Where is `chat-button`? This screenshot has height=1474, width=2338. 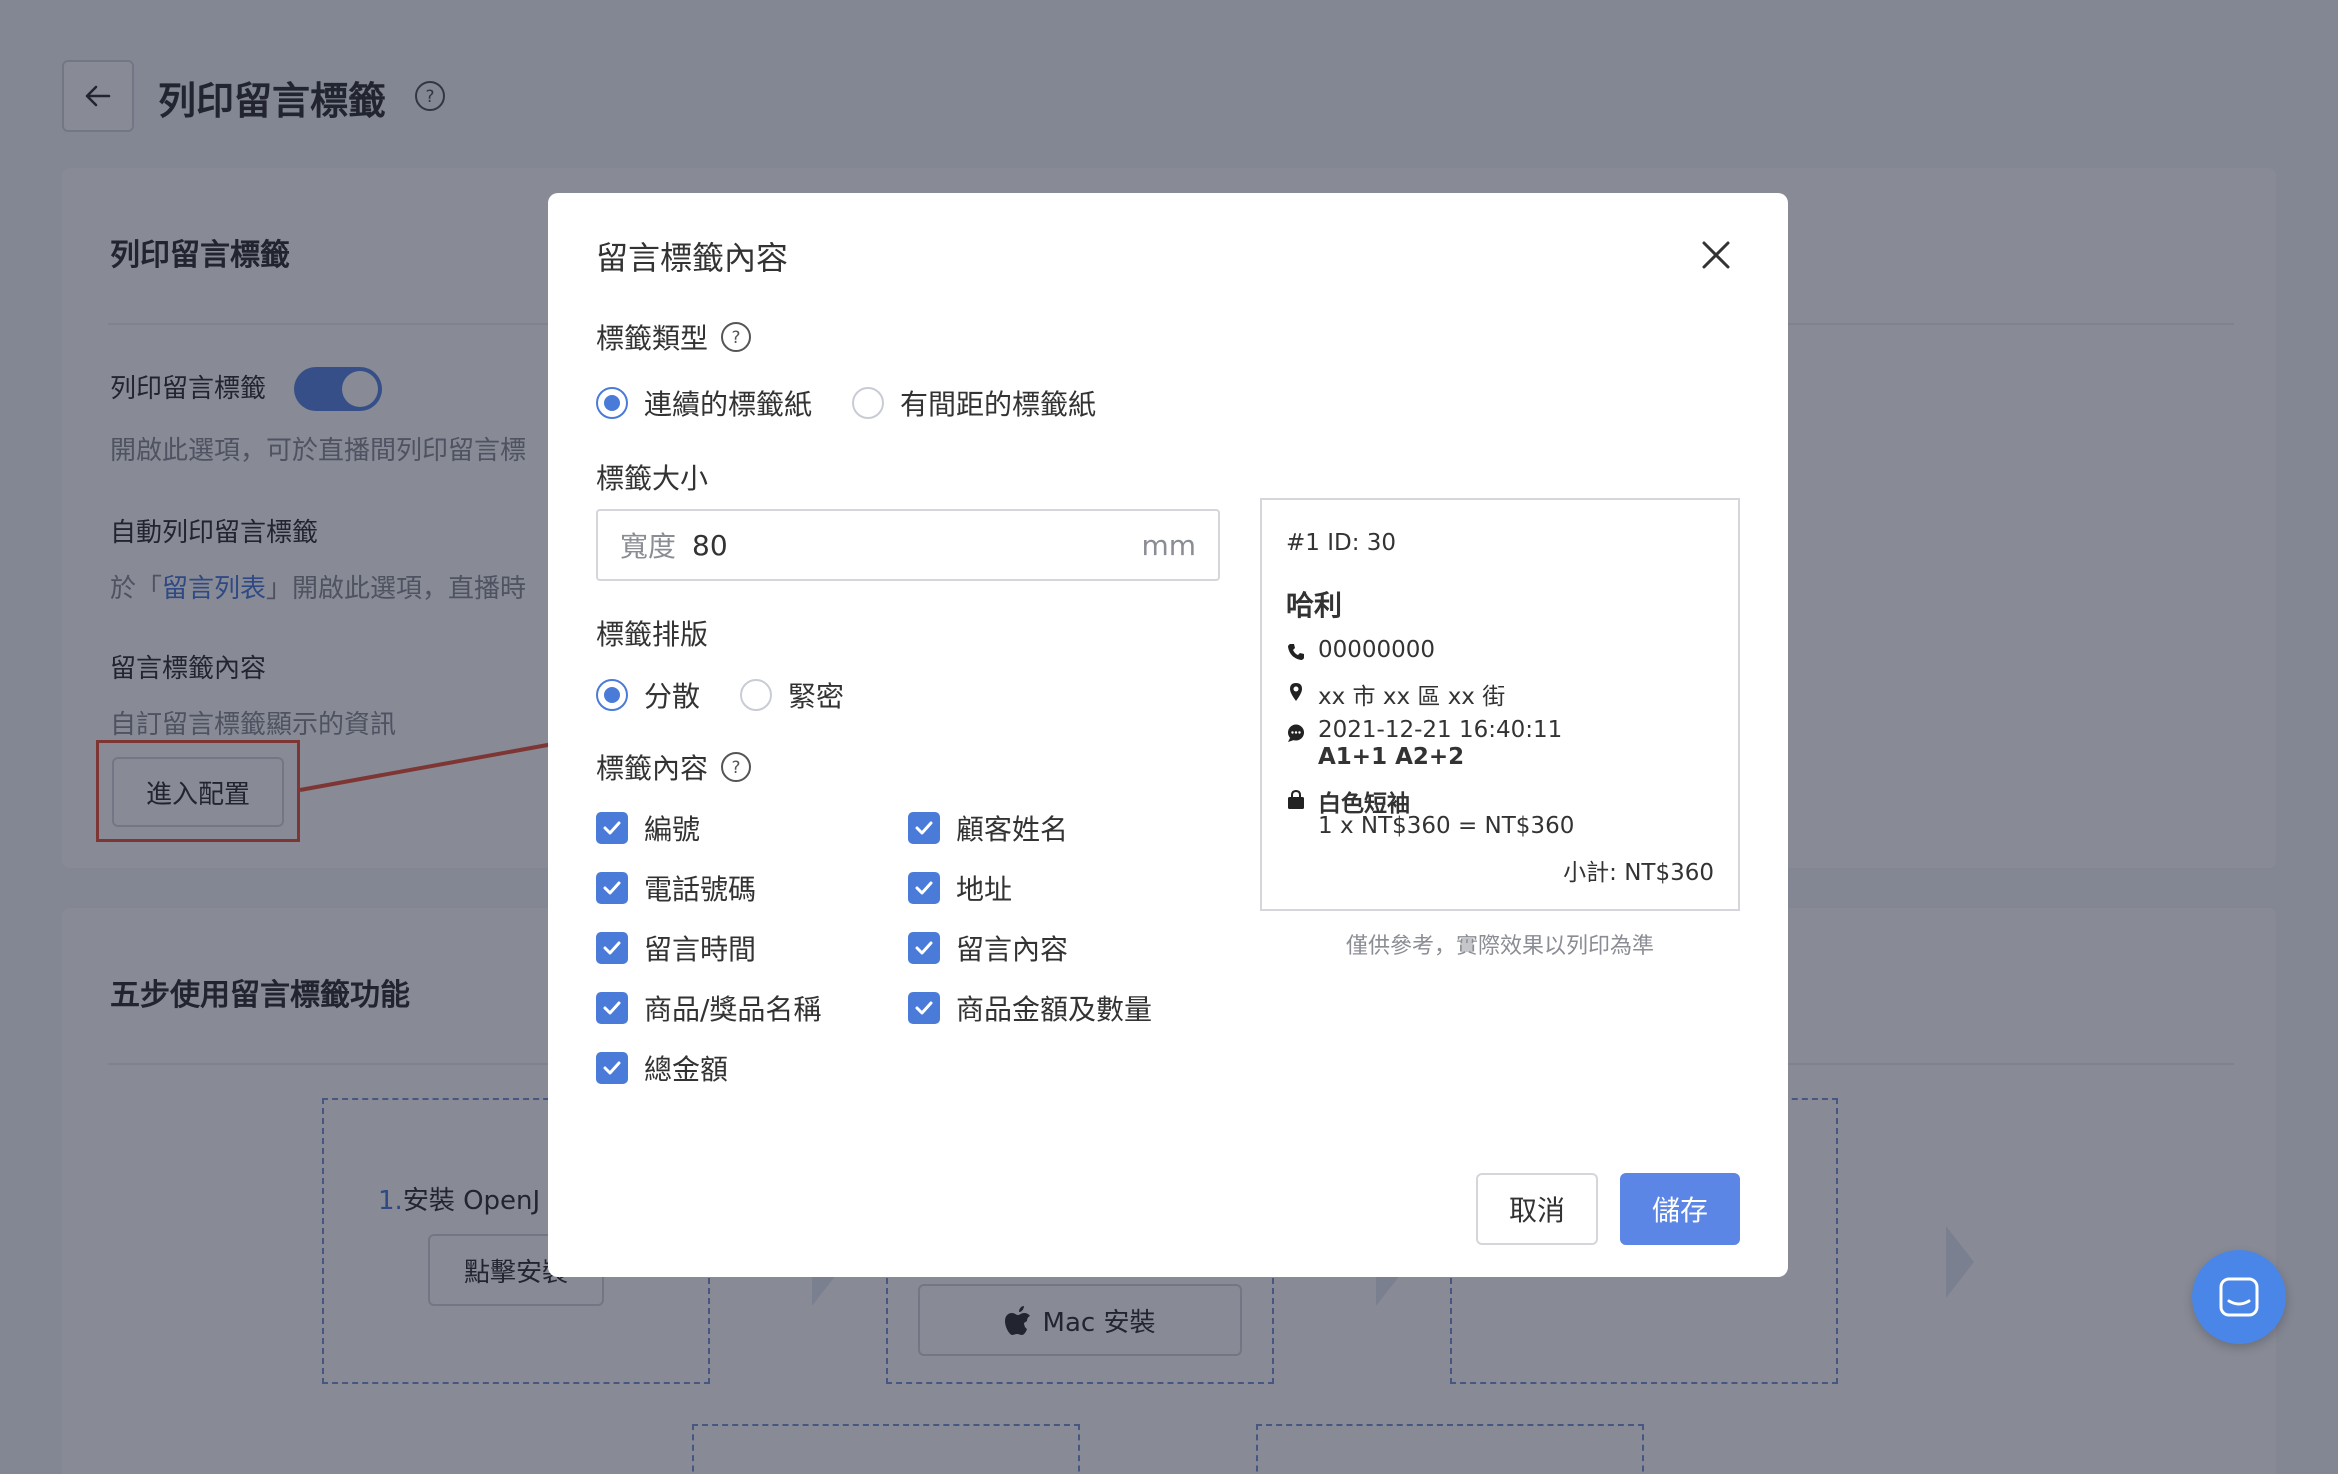
chat-button is located at coordinates (2239, 1297).